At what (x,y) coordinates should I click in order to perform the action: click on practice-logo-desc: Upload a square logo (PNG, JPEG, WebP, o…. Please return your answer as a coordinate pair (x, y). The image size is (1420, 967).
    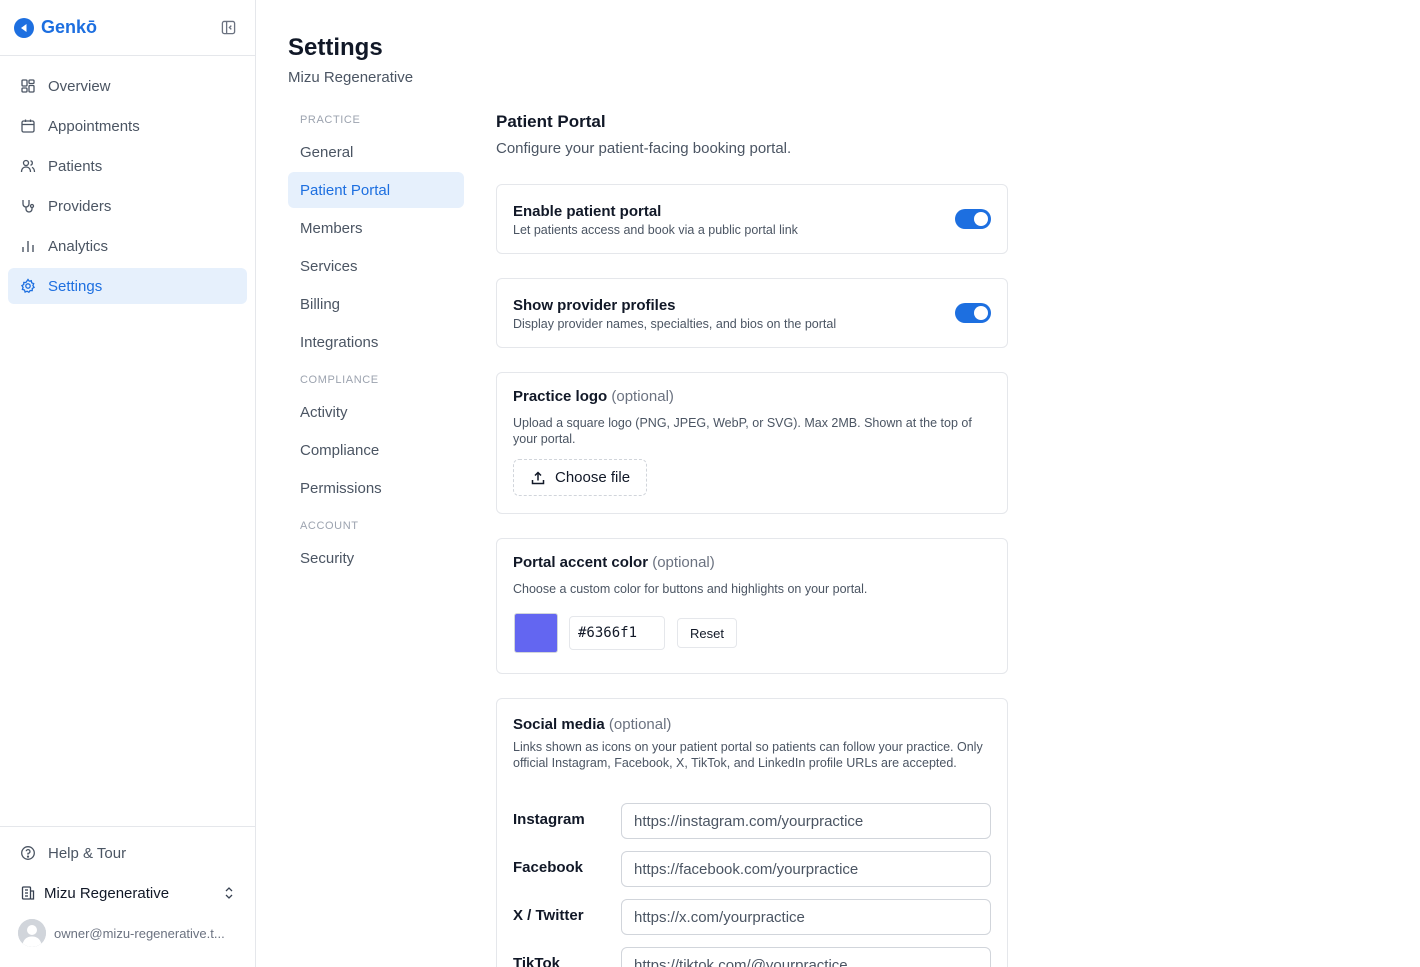
    Looking at the image, I should click on (742, 431).